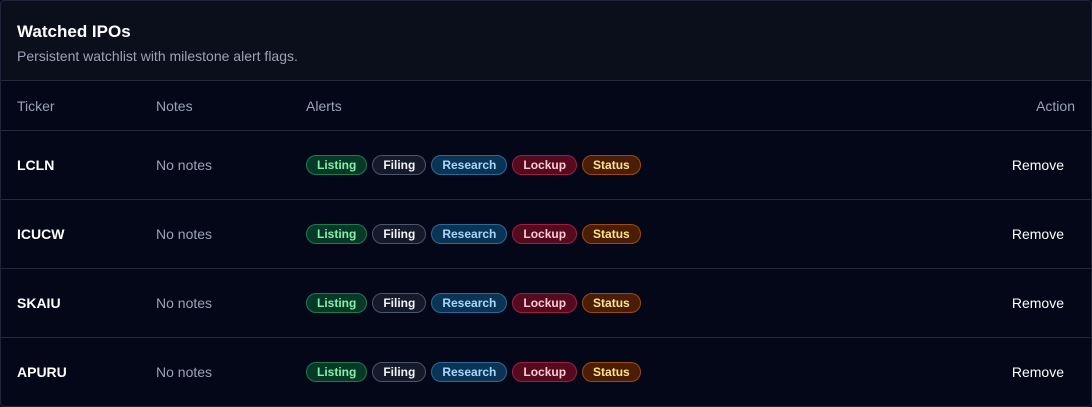  Describe the element at coordinates (1001, 106) in the screenshot. I see `column-header-action: Action` at that location.